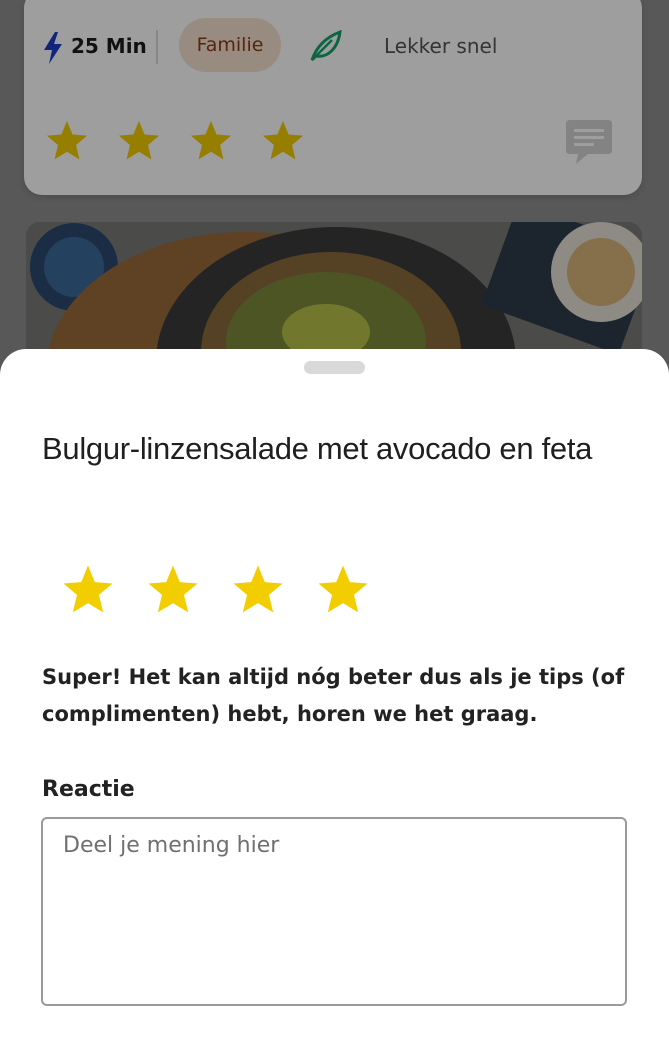 The image size is (669, 1049). What do you see at coordinates (343, 590) in the screenshot?
I see `star-4-button` at bounding box center [343, 590].